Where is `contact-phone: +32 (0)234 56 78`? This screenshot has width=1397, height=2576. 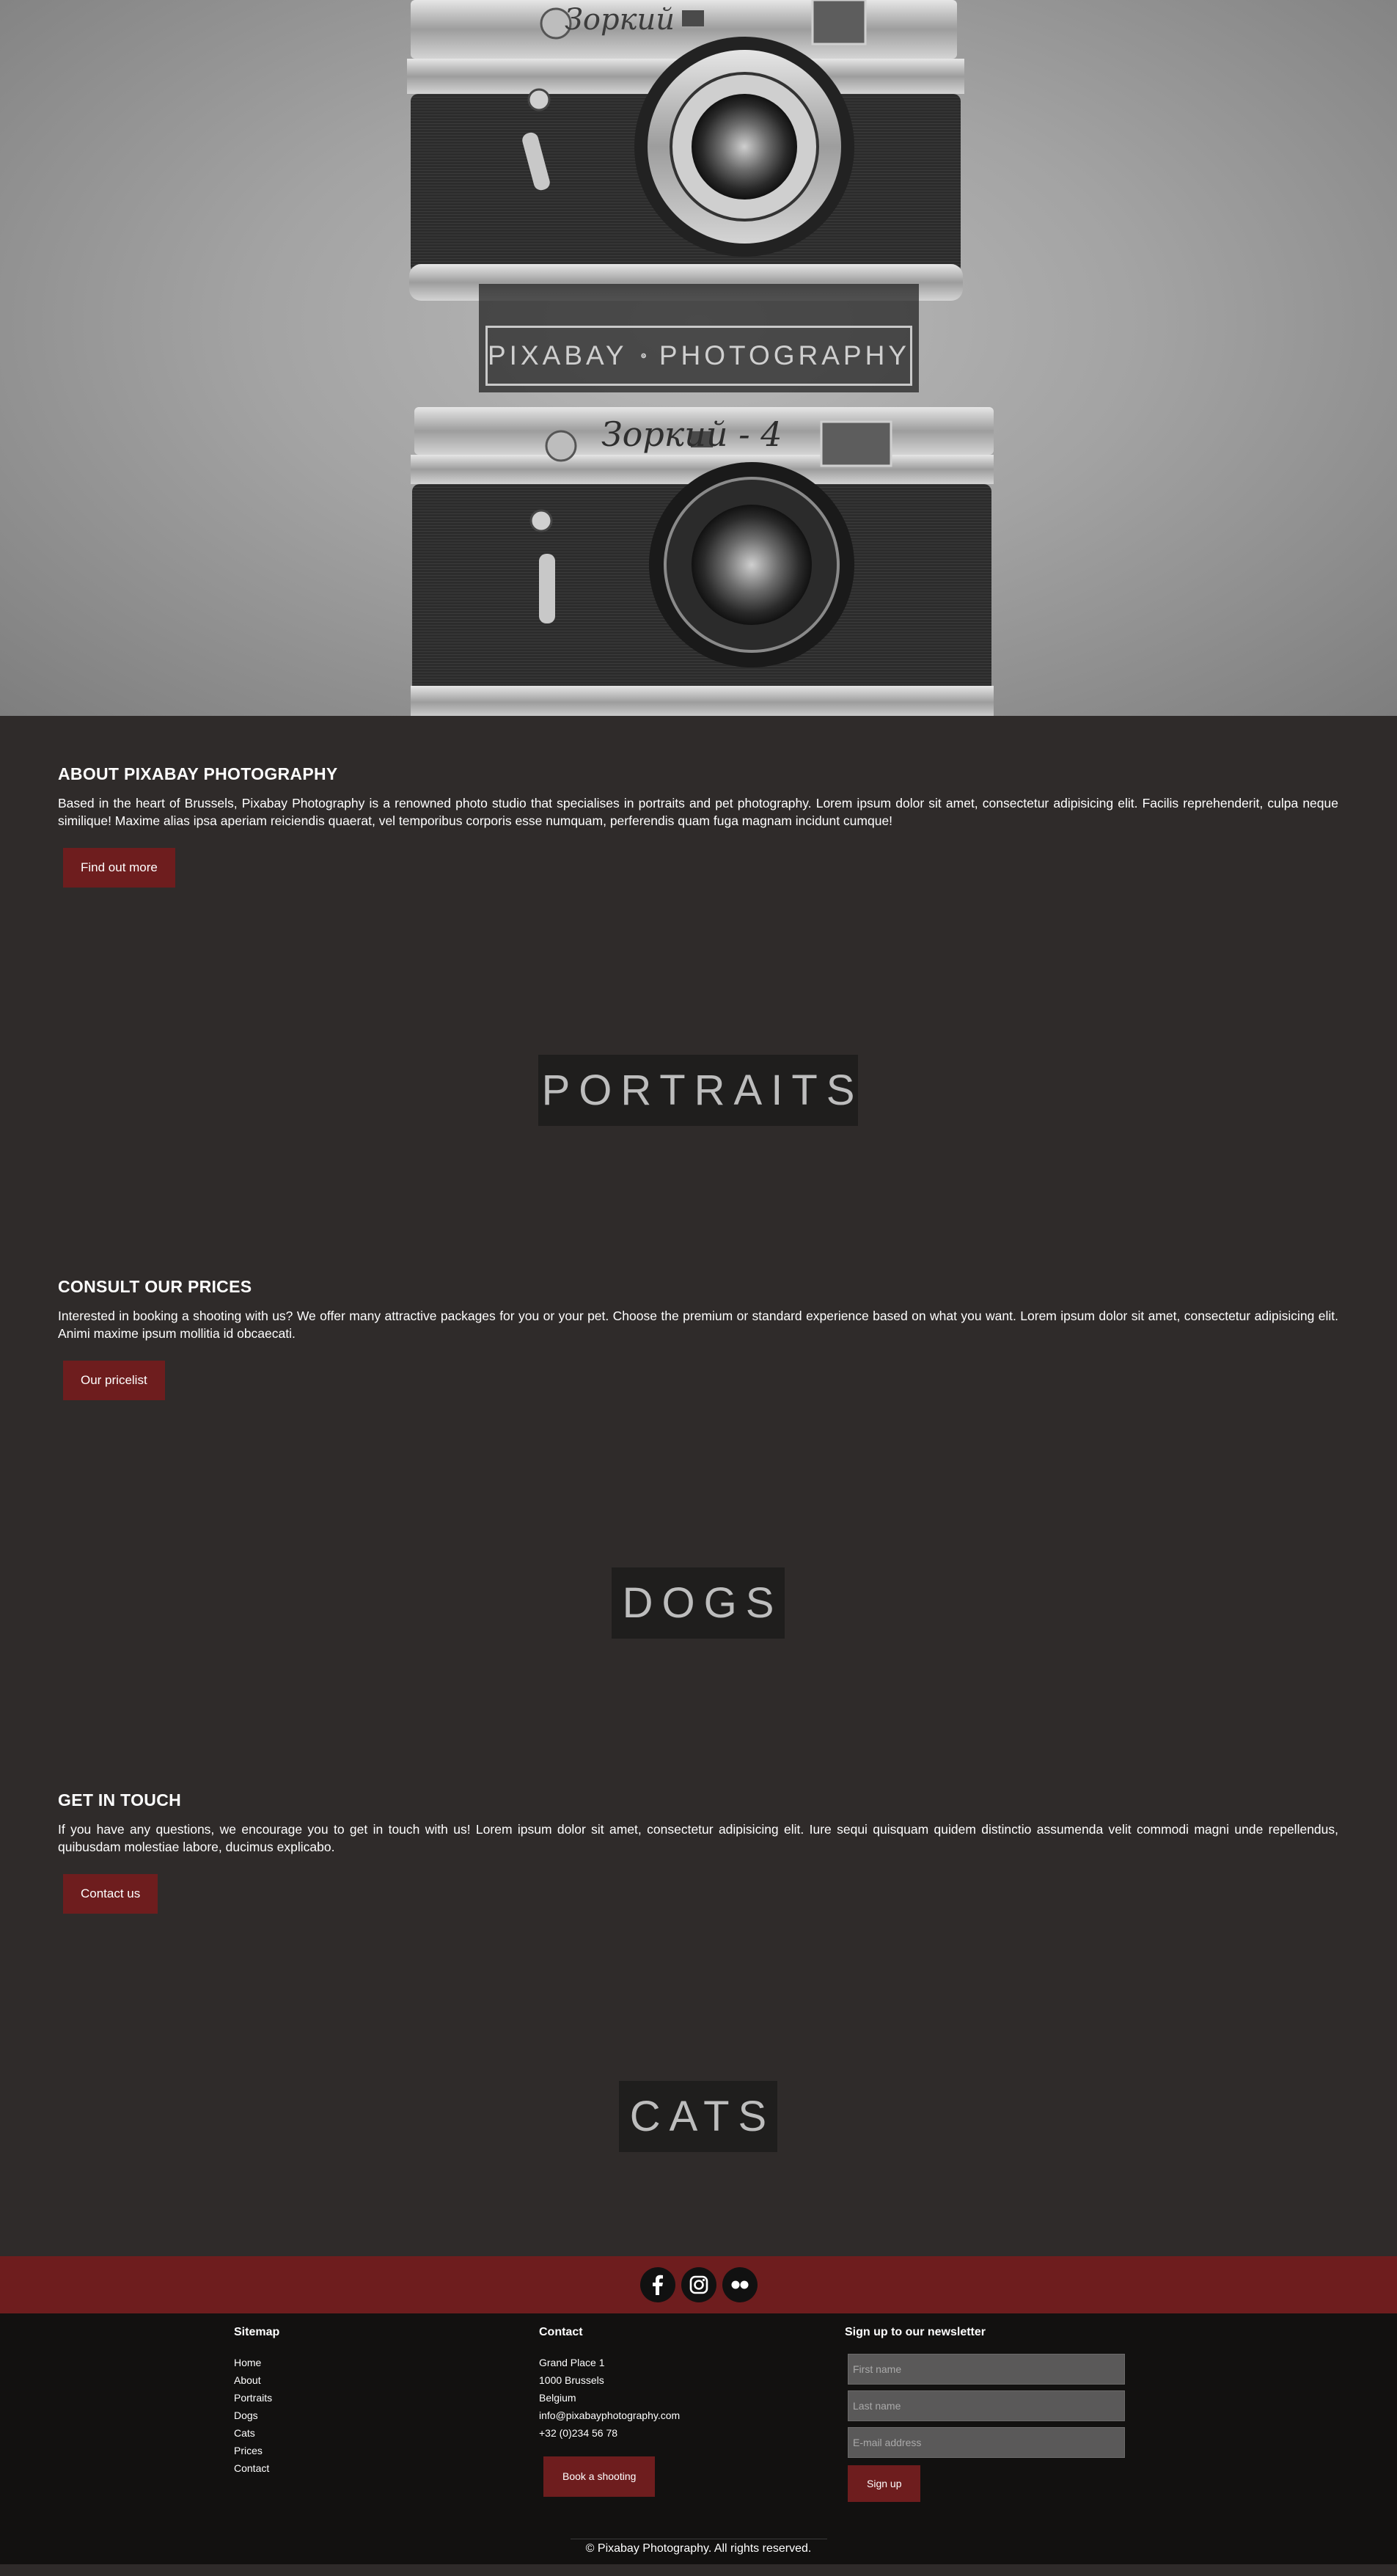
contact-phone: +32 (0)234 56 78 is located at coordinates (609, 2433).